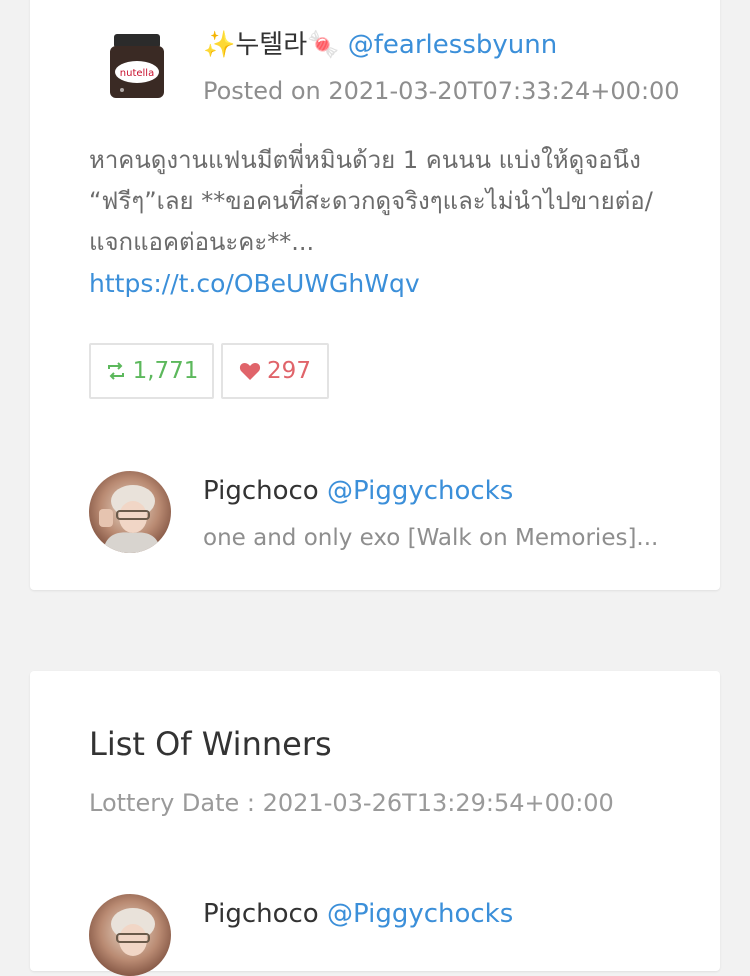  What do you see at coordinates (271, 45) in the screenshot?
I see `author-display-name: ✨누텔라🍬` at bounding box center [271, 45].